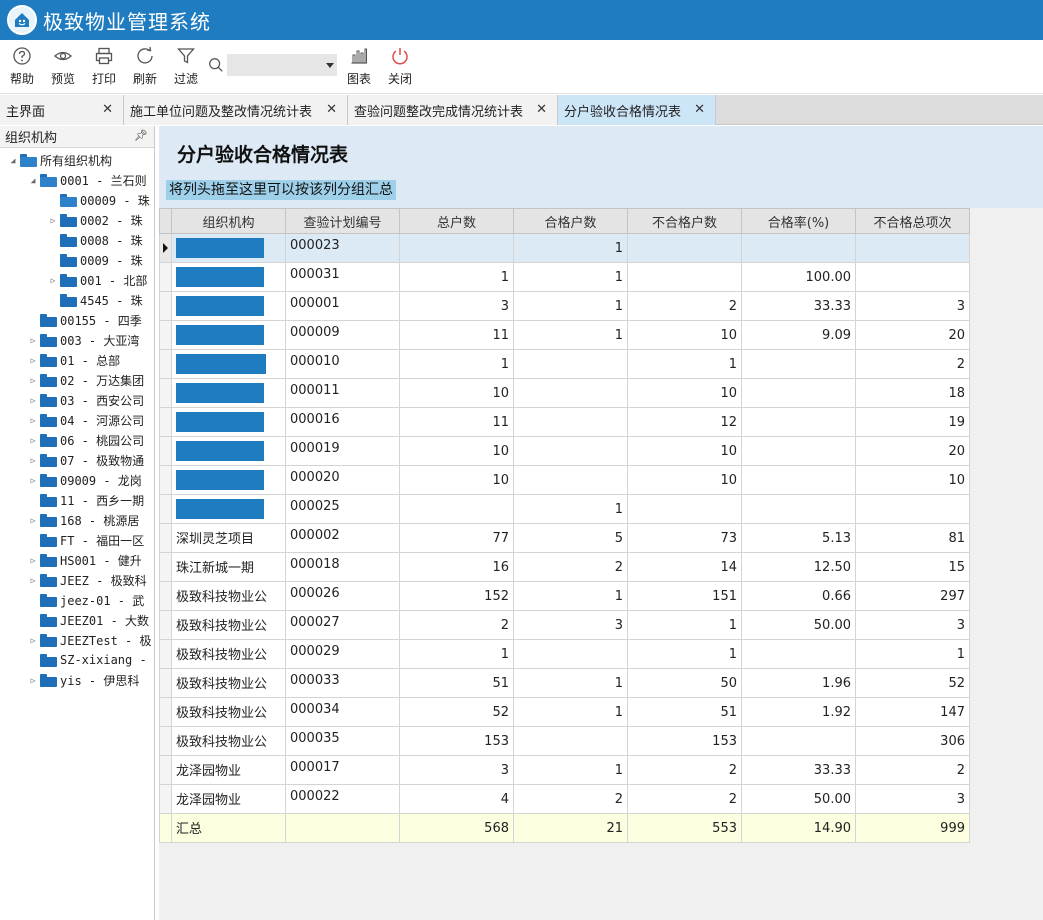  What do you see at coordinates (89, 640) in the screenshot?
I see `tree-node: ▷ JEEZTest - 极` at bounding box center [89, 640].